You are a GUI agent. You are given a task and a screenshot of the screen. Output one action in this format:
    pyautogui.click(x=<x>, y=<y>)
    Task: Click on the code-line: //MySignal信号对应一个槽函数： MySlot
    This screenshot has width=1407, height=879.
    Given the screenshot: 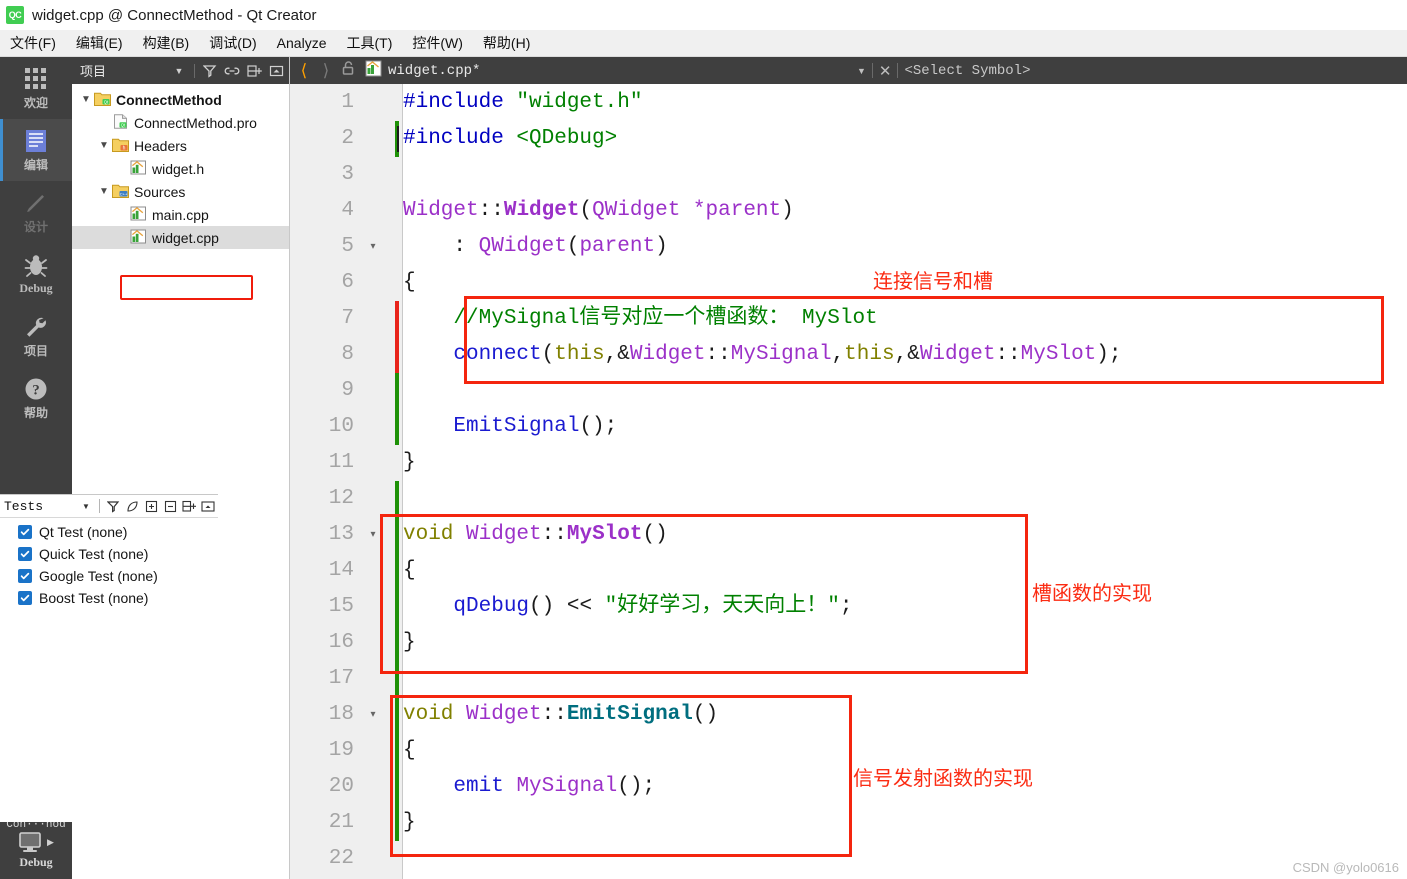 What is the action you would take?
    pyautogui.click(x=640, y=319)
    